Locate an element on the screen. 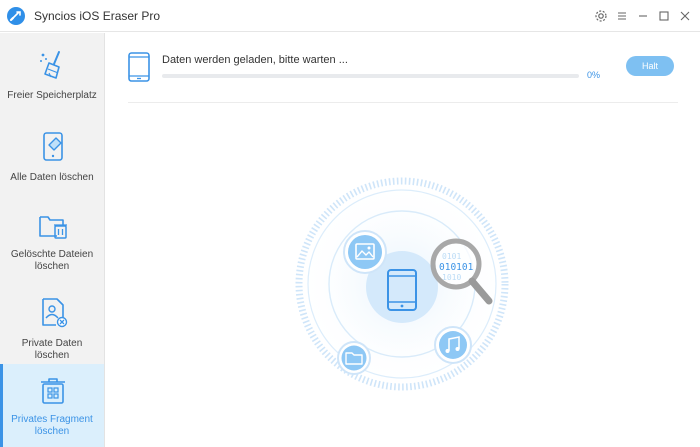 The height and width of the screenshot is (447, 700). sidebar-item-erase-all: Alle Daten löschen is located at coordinates (52, 157).